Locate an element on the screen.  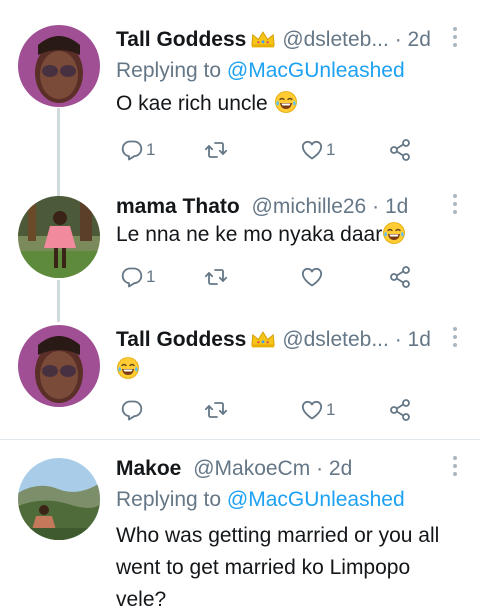
tweet-header: Tall Goddess @dsleteb... · 2d is located at coordinates (278, 40).